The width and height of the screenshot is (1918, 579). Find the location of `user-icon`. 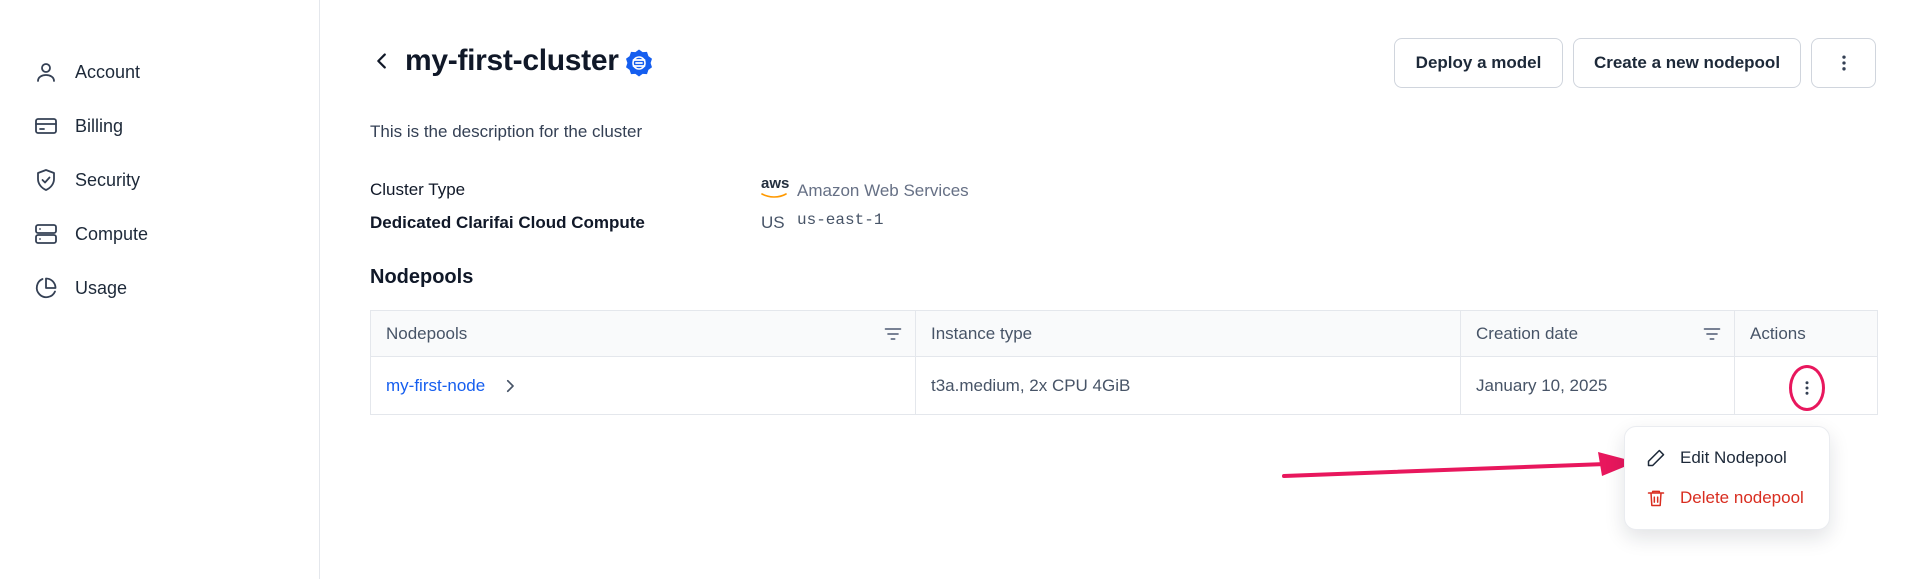

user-icon is located at coordinates (46, 72).